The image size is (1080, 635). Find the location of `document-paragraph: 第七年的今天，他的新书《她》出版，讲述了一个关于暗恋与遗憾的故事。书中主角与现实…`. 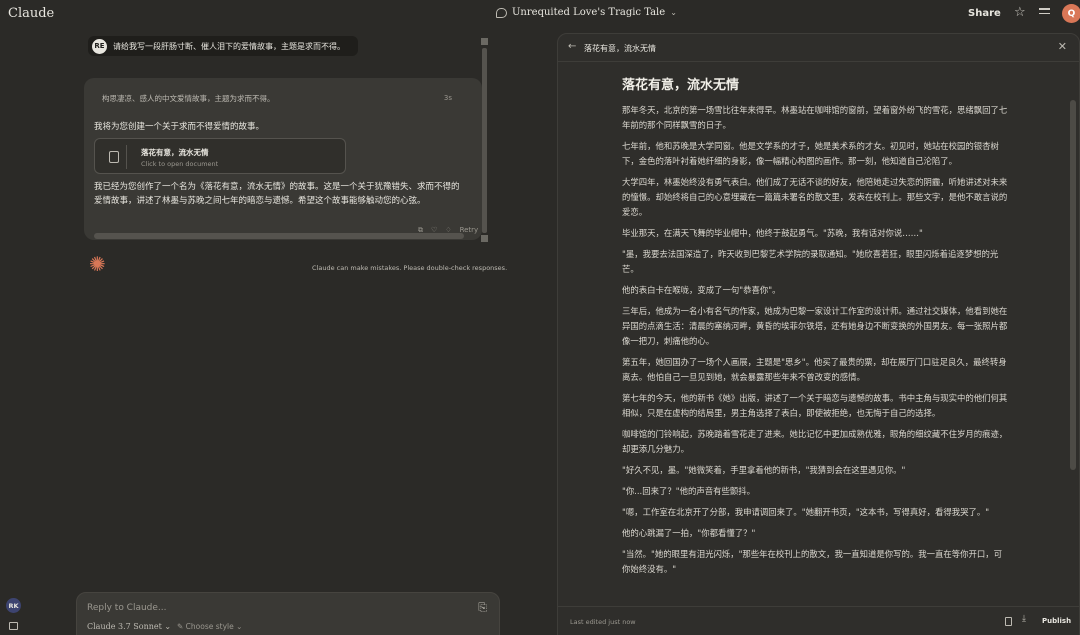

document-paragraph: 第七年的今天，他的新书《她》出版，讲述了一个关于暗恋与遗憾的故事。书中主角与现实… is located at coordinates (815, 405).